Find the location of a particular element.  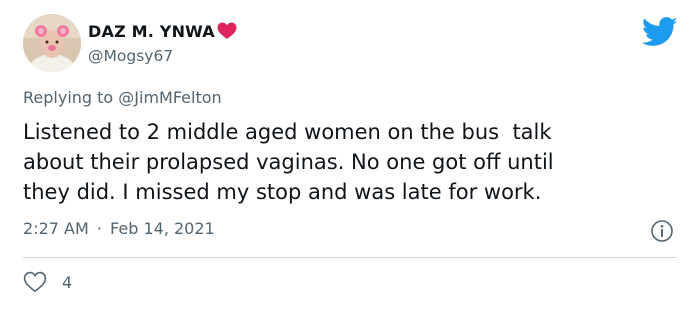

heart-outline-icon is located at coordinates (35, 282).